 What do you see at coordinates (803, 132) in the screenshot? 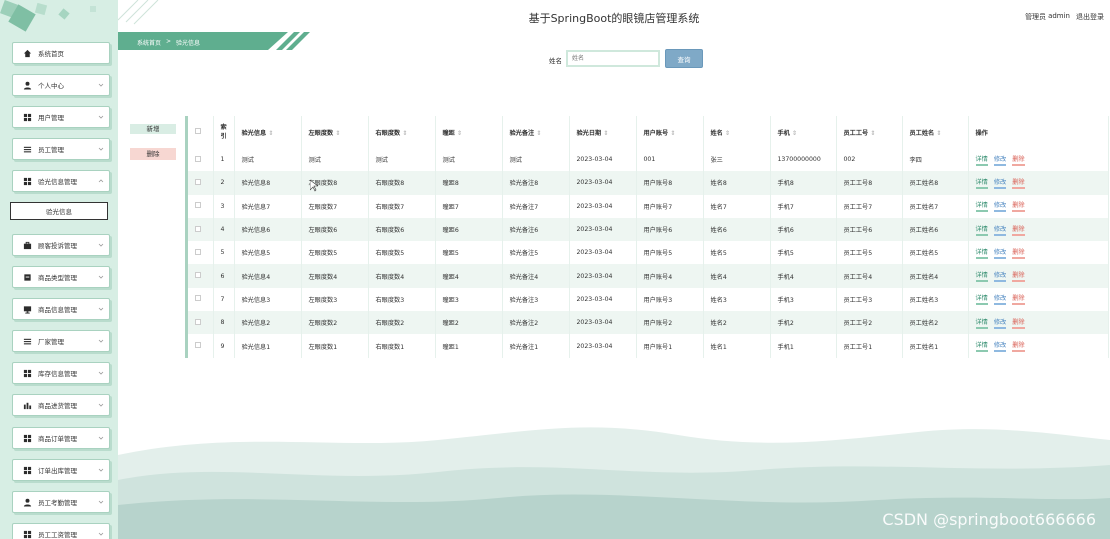
I see `column-header: 手机 ⇕` at bounding box center [803, 132].